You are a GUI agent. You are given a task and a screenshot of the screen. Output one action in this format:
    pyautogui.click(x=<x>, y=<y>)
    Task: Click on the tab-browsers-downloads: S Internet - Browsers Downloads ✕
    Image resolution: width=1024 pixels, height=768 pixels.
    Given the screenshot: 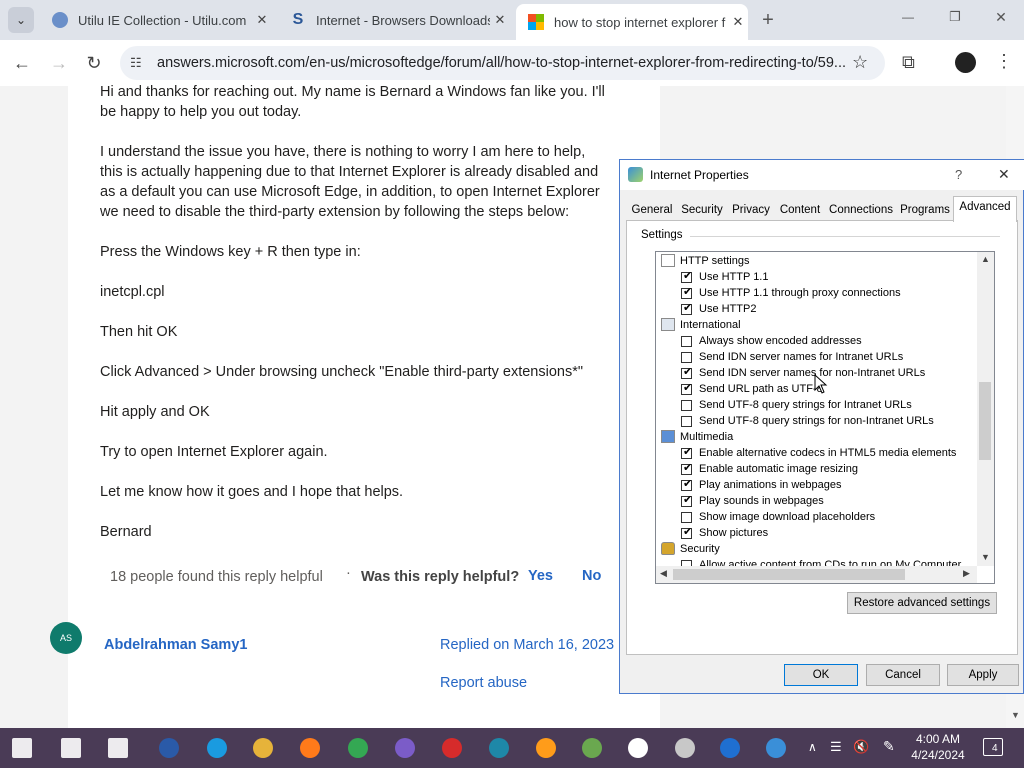 What is the action you would take?
    pyautogui.click(x=394, y=20)
    